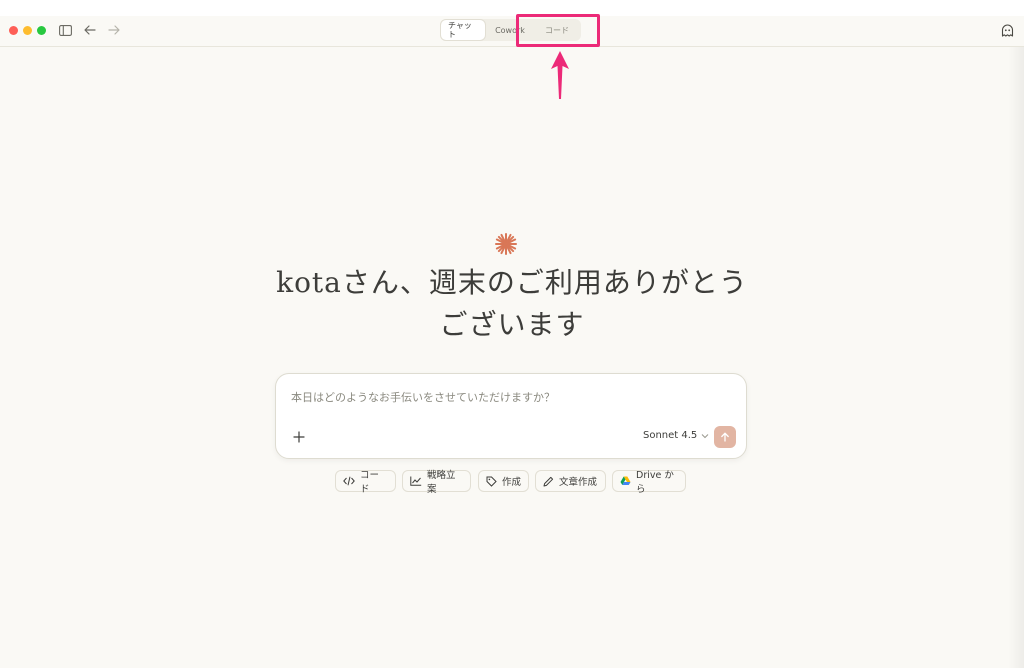 Image resolution: width=1024 pixels, height=668 pixels. I want to click on claude-spark-icon, so click(506, 244).